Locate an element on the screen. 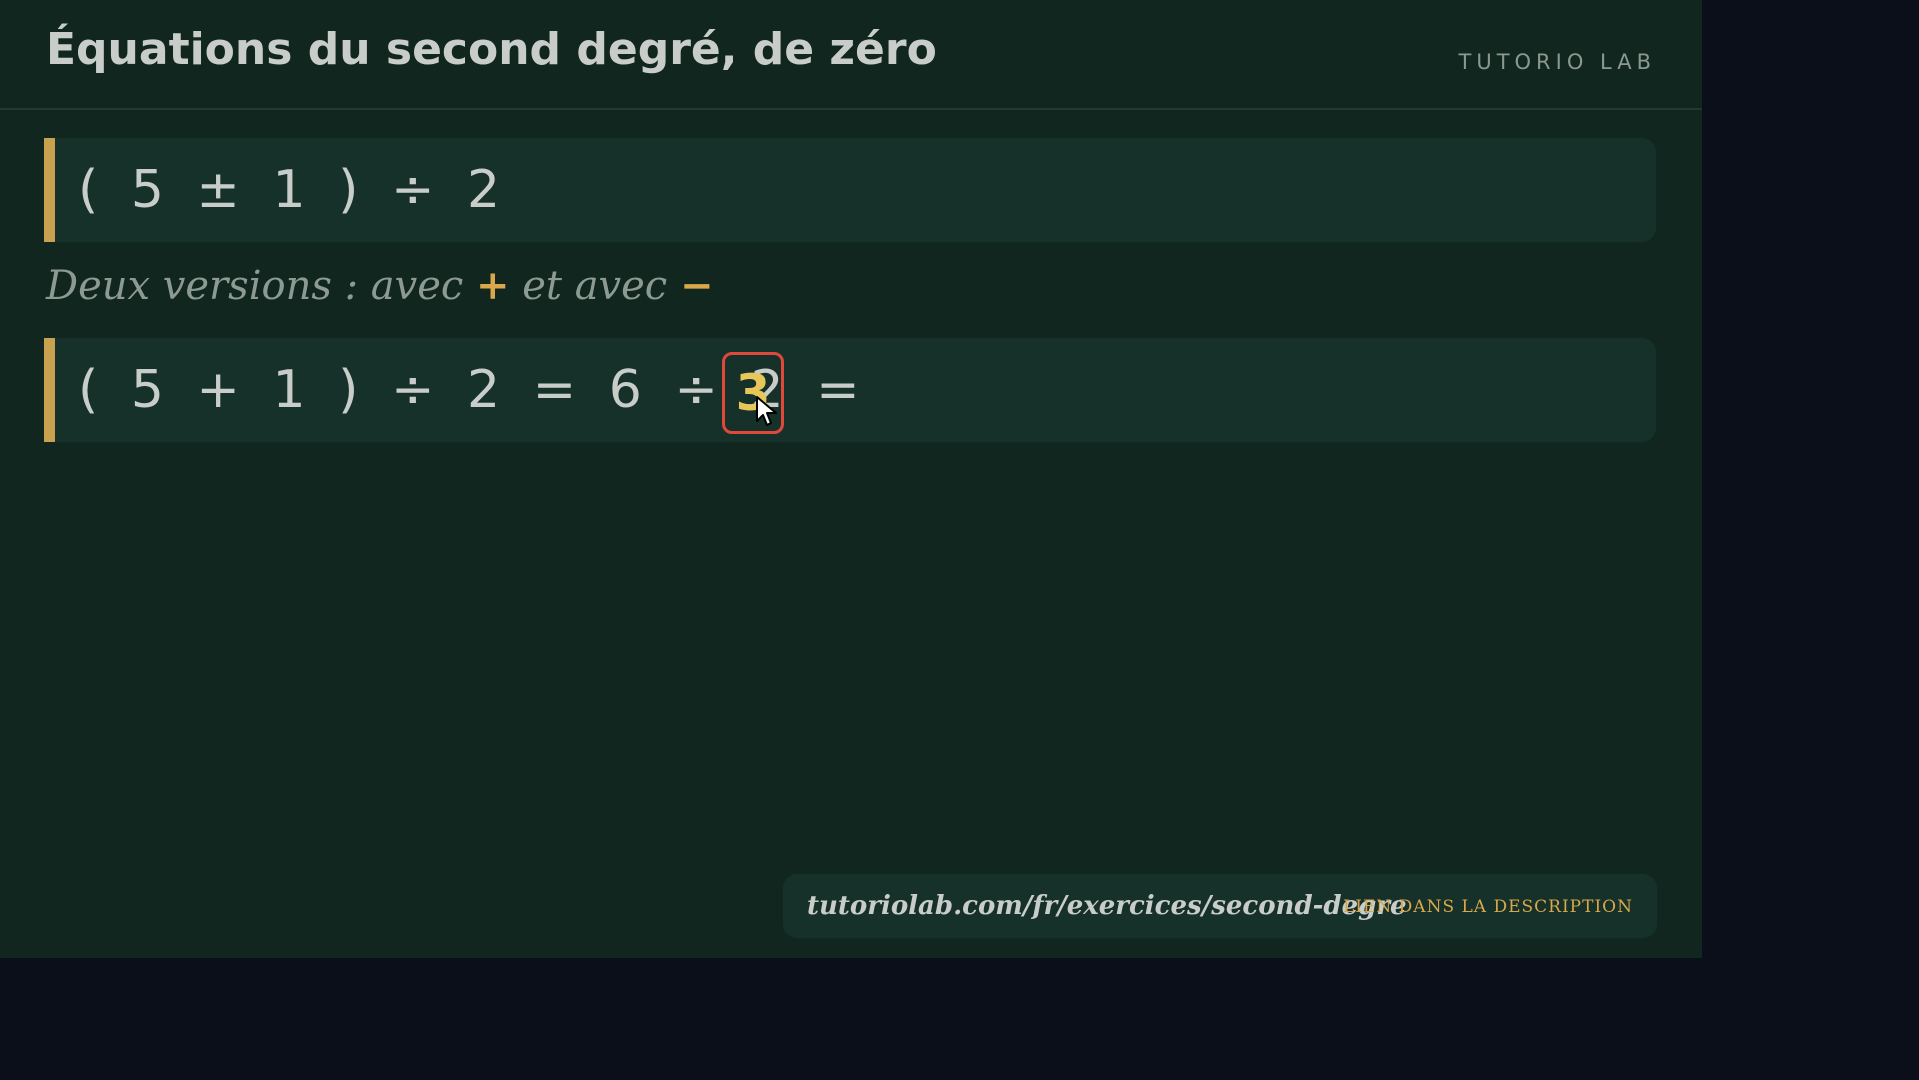 The image size is (1919, 1080). caption-text-2: et avec is located at coordinates (594, 286).